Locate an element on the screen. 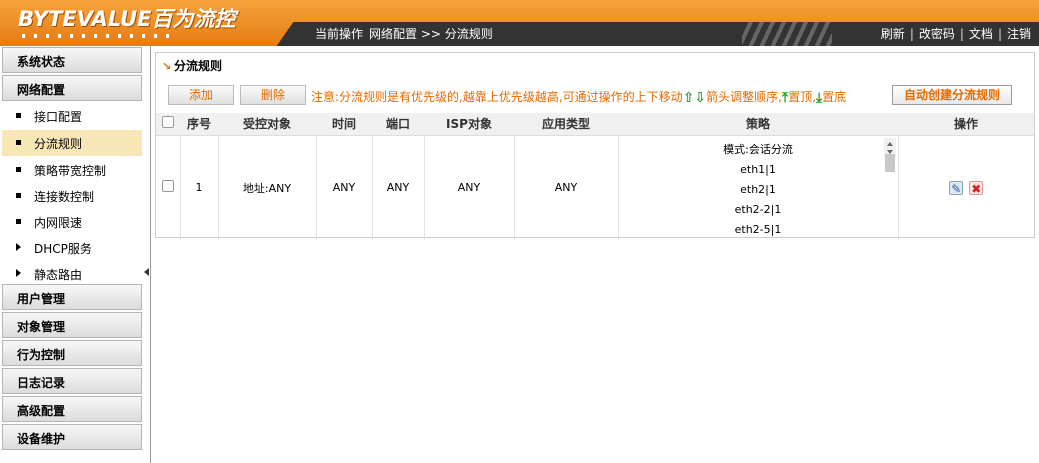 This screenshot has width=1039, height=463. arrow-down-icon: ⇩ is located at coordinates (700, 98).